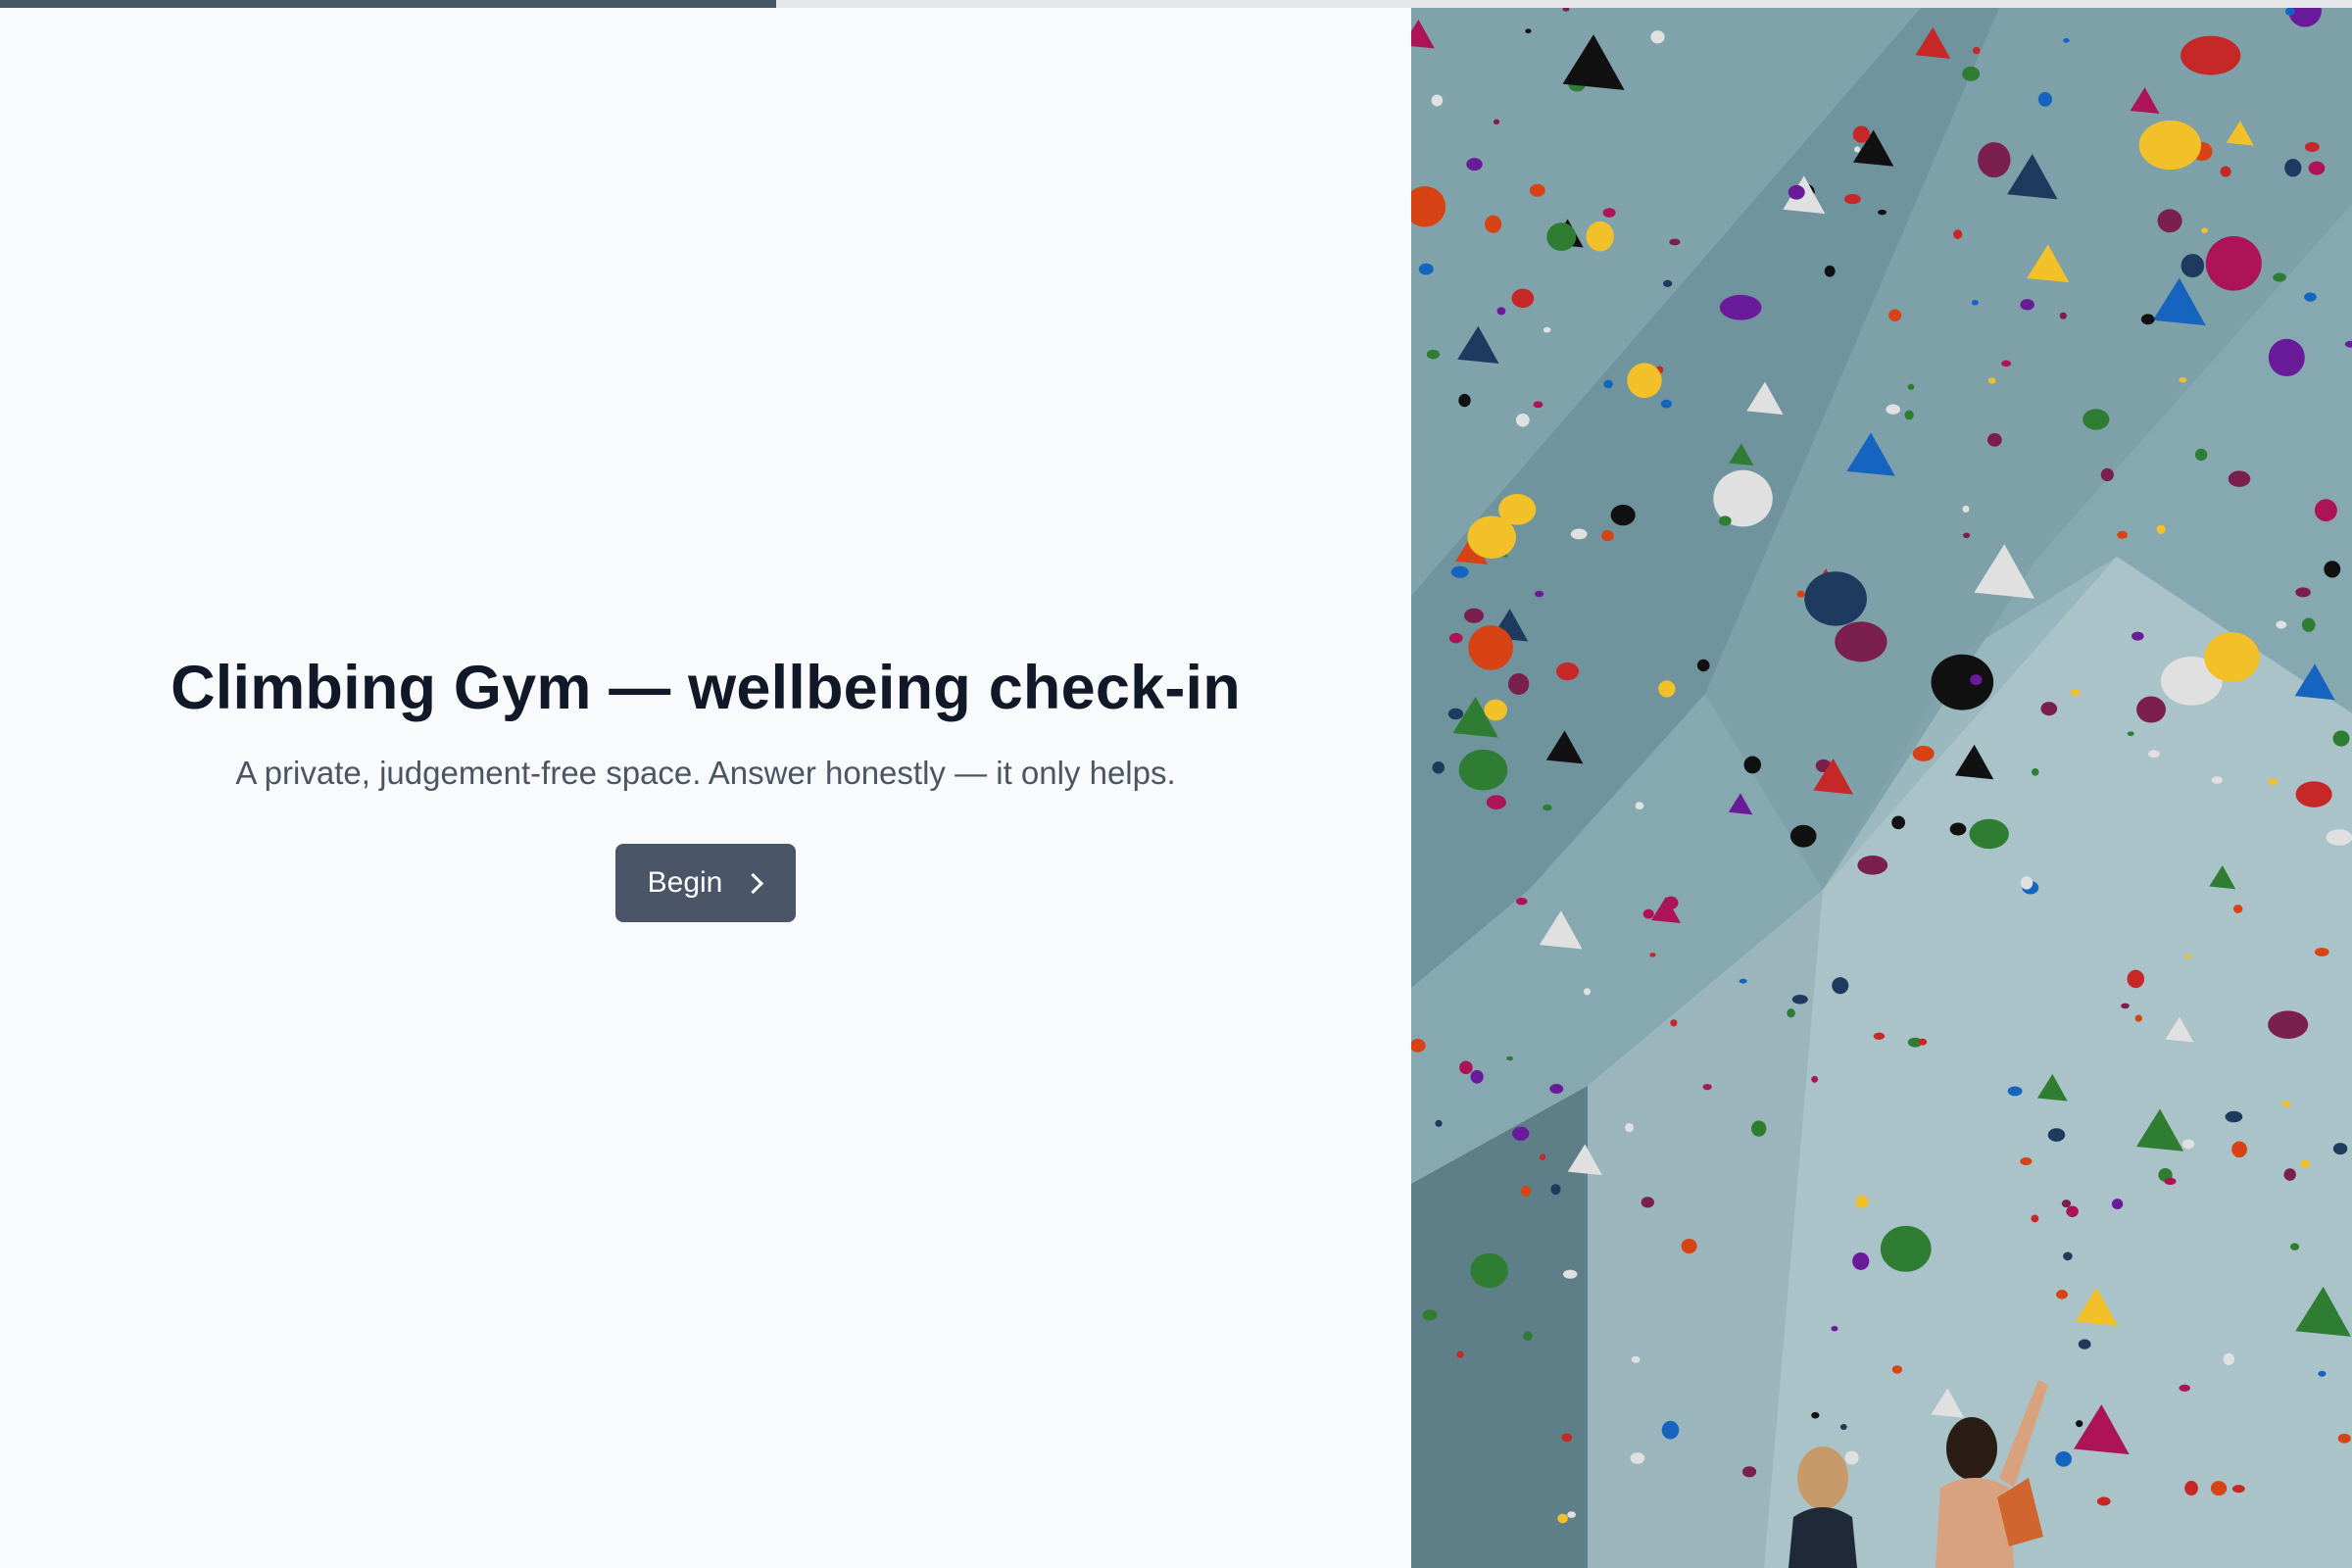 The image size is (2352, 1568). I want to click on begin-button: Begin, so click(705, 883).